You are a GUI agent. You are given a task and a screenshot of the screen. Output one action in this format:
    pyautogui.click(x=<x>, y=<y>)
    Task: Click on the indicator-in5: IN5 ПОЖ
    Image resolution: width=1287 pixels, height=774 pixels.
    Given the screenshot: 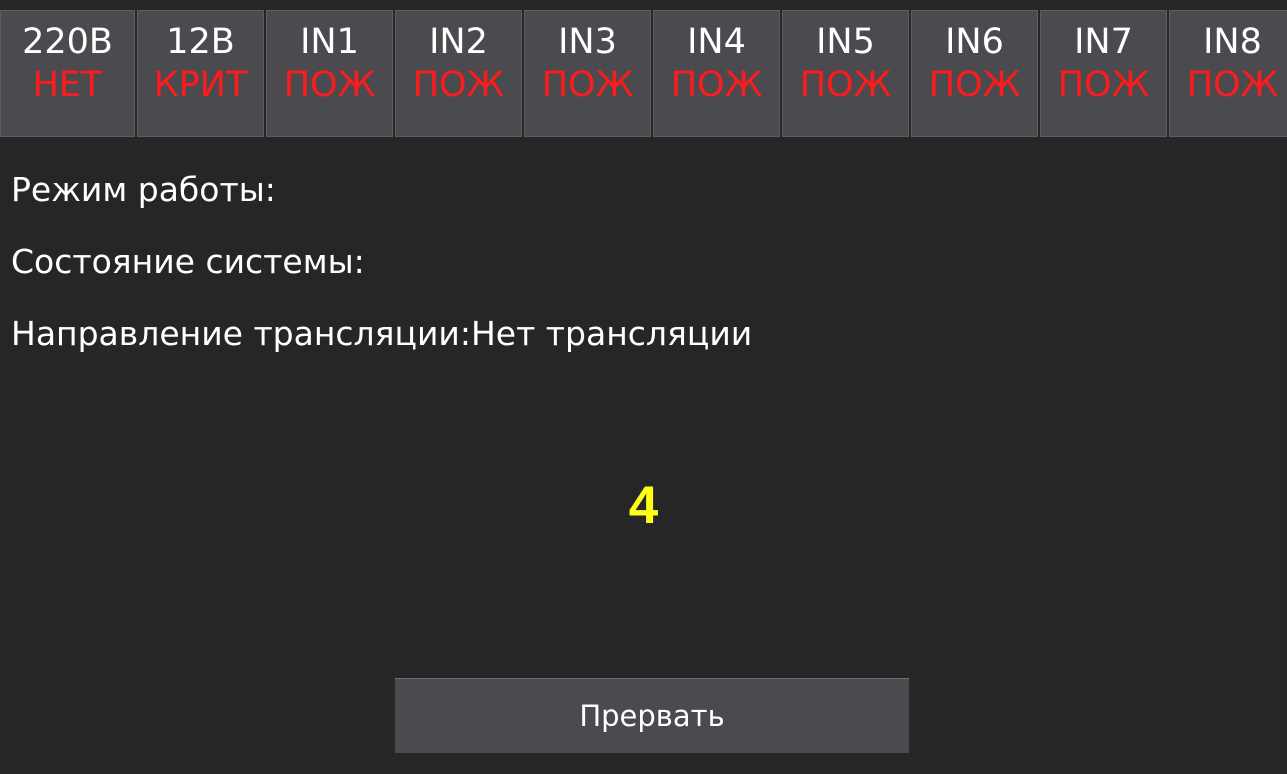 What is the action you would take?
    pyautogui.click(x=845, y=73)
    